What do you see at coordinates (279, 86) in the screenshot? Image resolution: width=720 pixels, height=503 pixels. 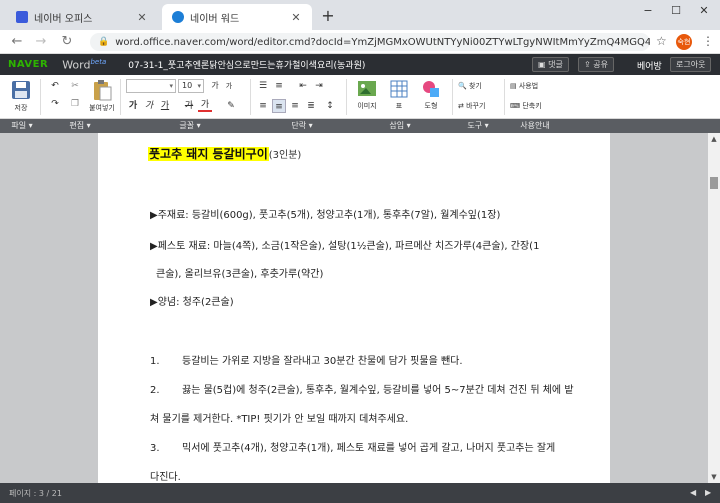 I see `numbered-list-icon: ≡` at bounding box center [279, 86].